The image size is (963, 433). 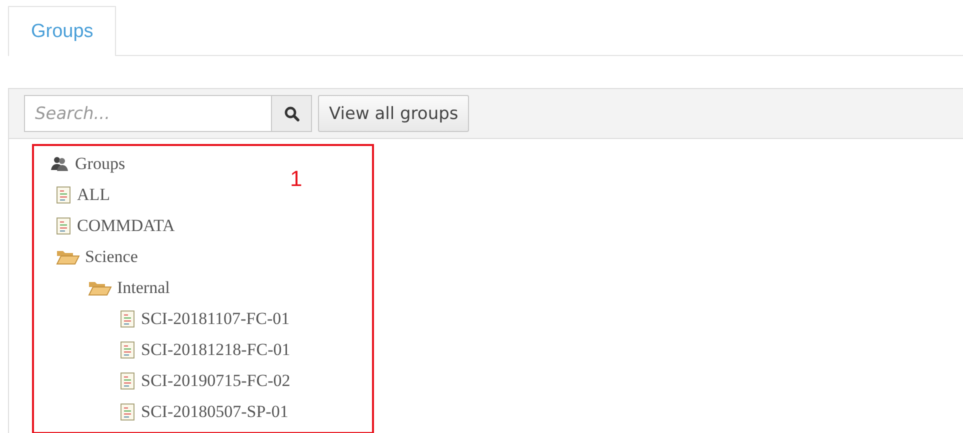 I want to click on tree-node: COMMDATA, so click(x=115, y=226).